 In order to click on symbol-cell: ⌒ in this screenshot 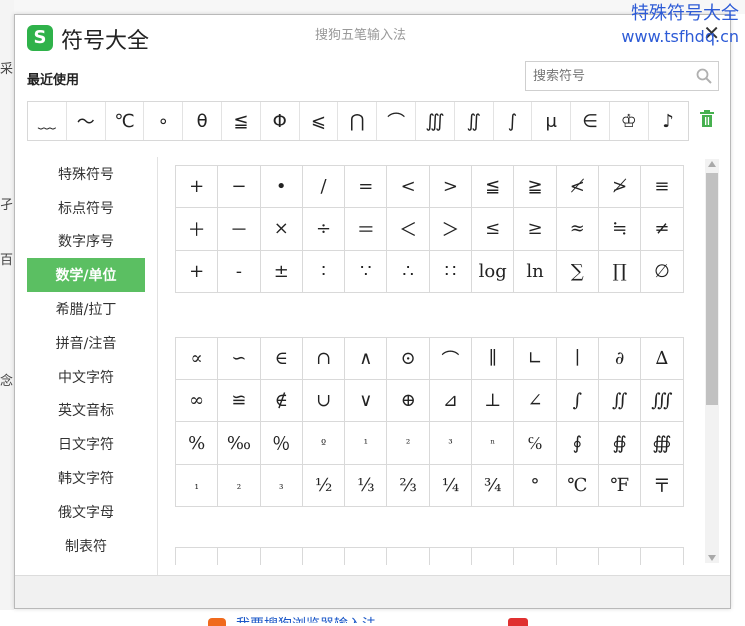, I will do `click(451, 359)`.